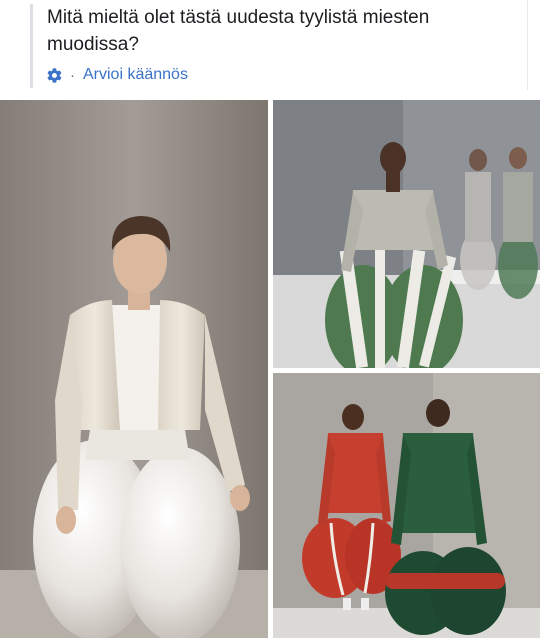  Describe the element at coordinates (31, 46) in the screenshot. I see `quote-bar` at that location.